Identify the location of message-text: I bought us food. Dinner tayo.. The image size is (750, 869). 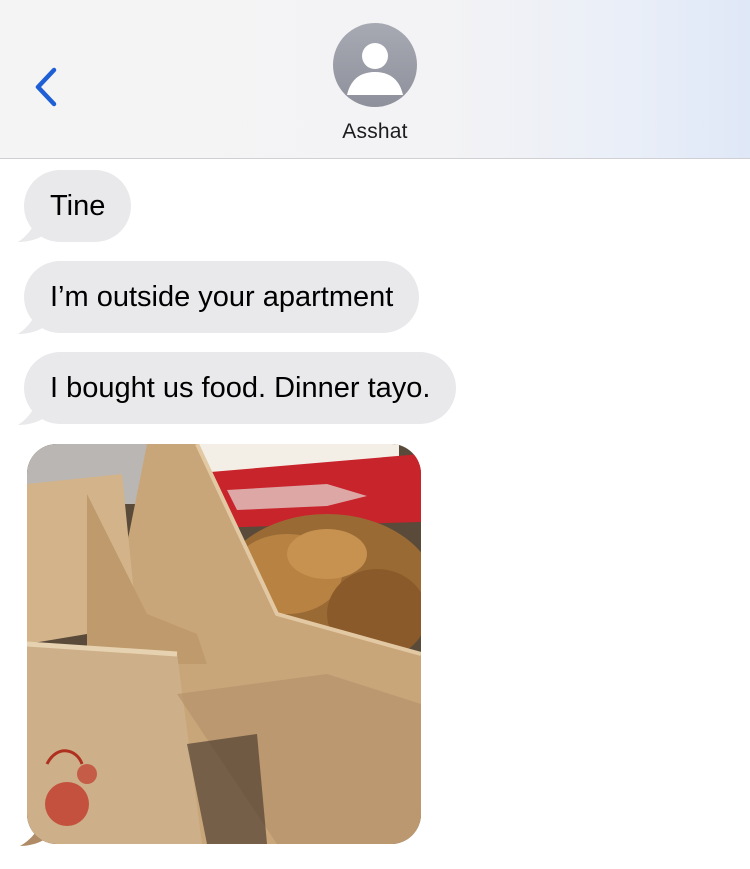
(240, 388).